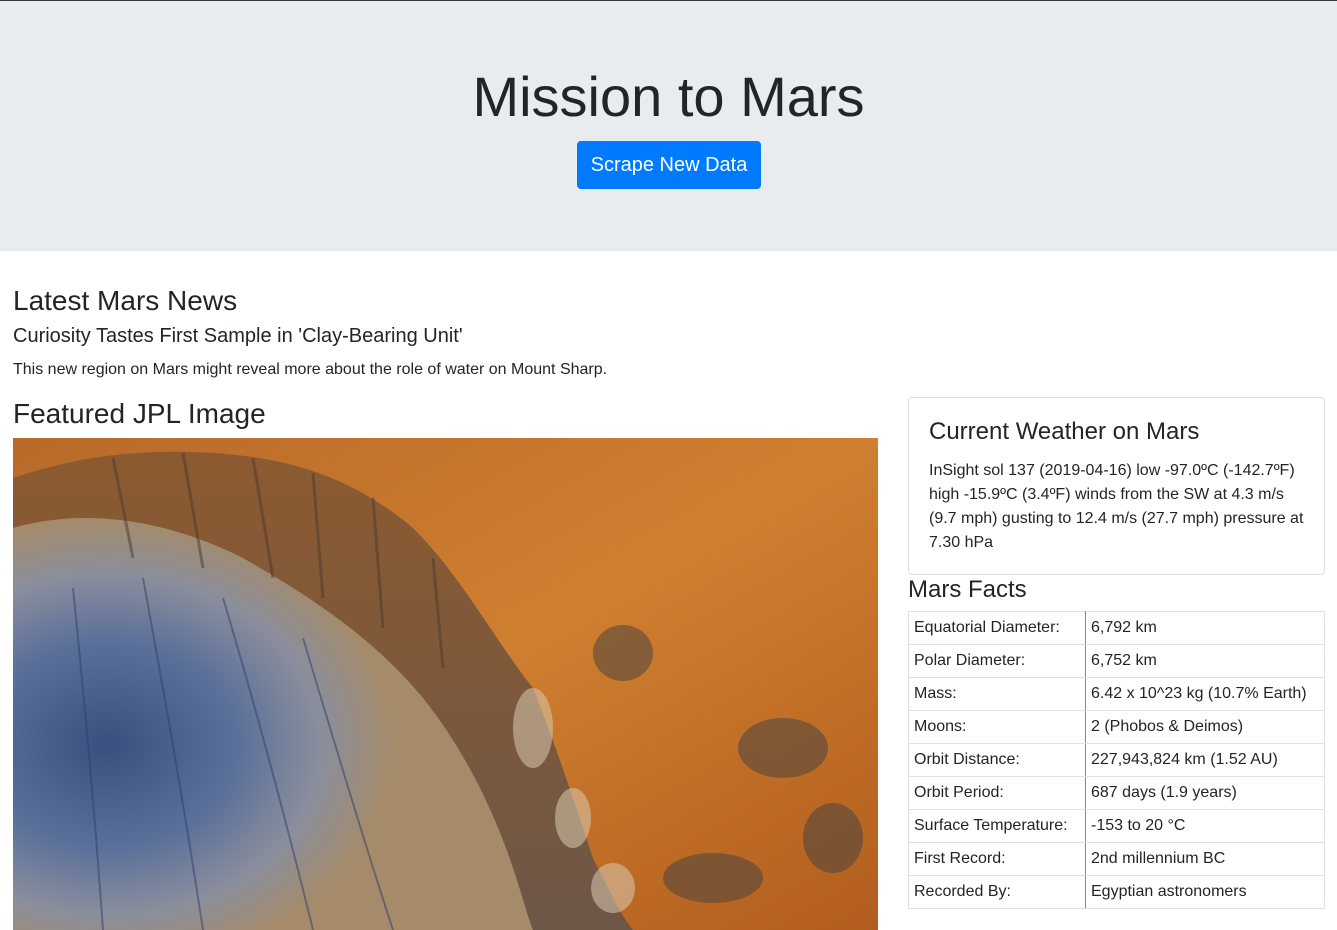  What do you see at coordinates (997, 694) in the screenshot?
I see `fact-label: Mass:` at bounding box center [997, 694].